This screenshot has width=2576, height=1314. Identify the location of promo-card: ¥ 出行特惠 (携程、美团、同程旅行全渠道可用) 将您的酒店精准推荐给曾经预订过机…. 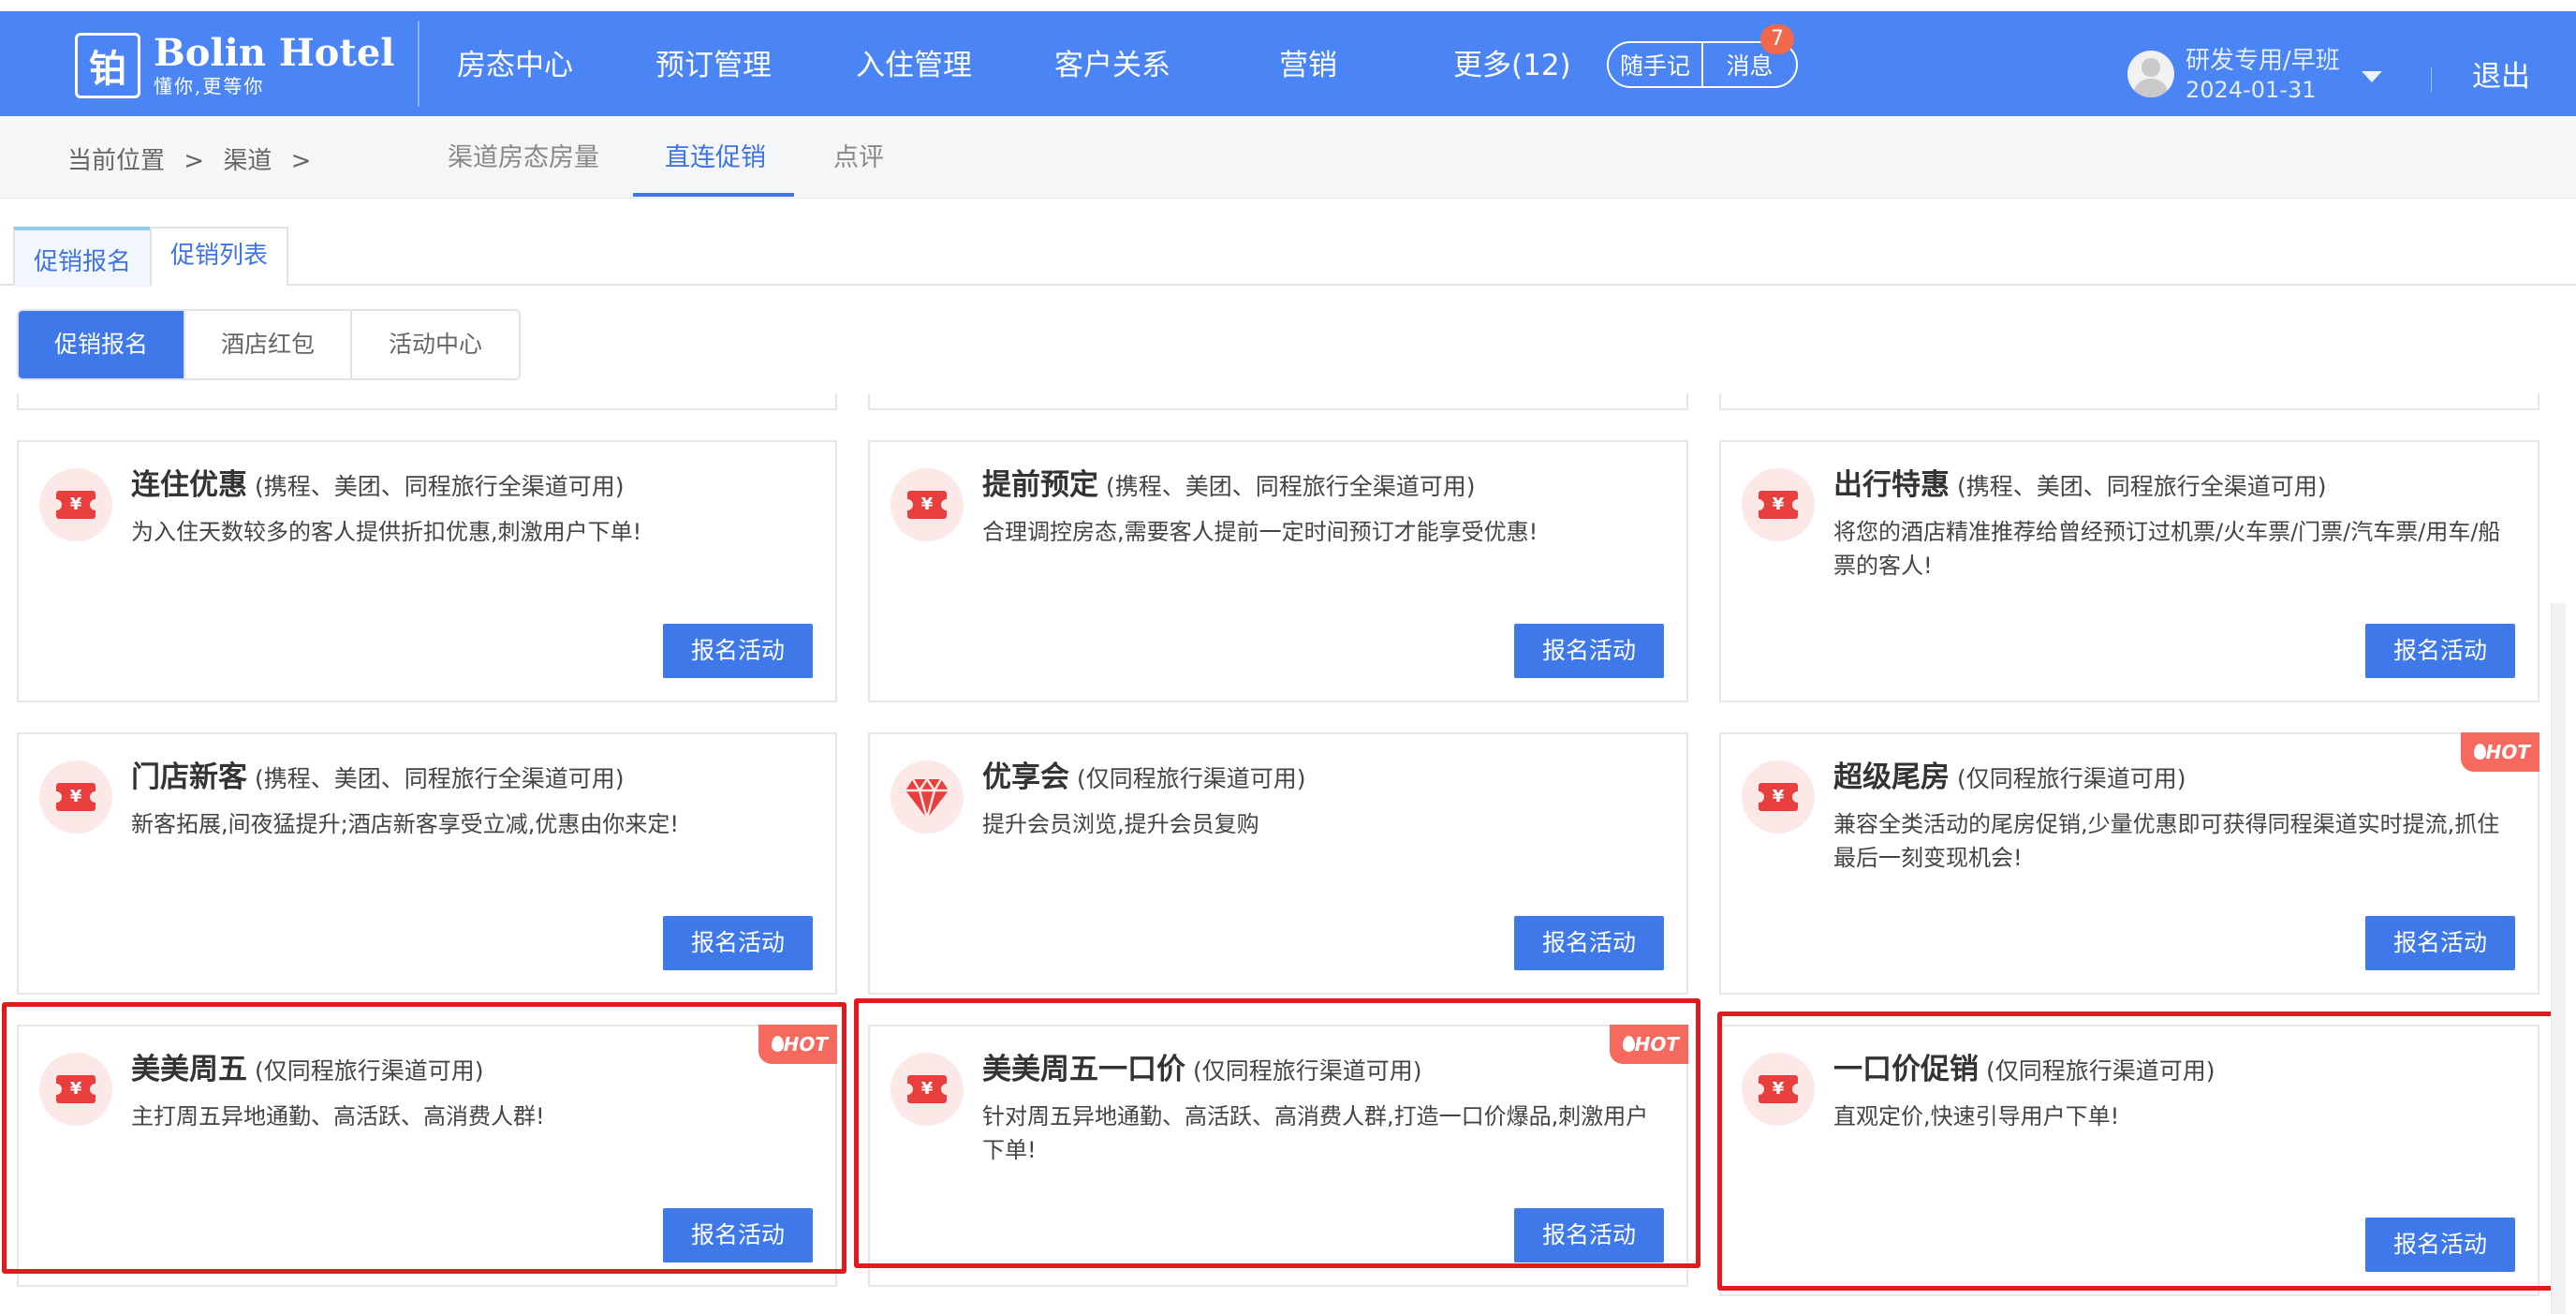
(2129, 571).